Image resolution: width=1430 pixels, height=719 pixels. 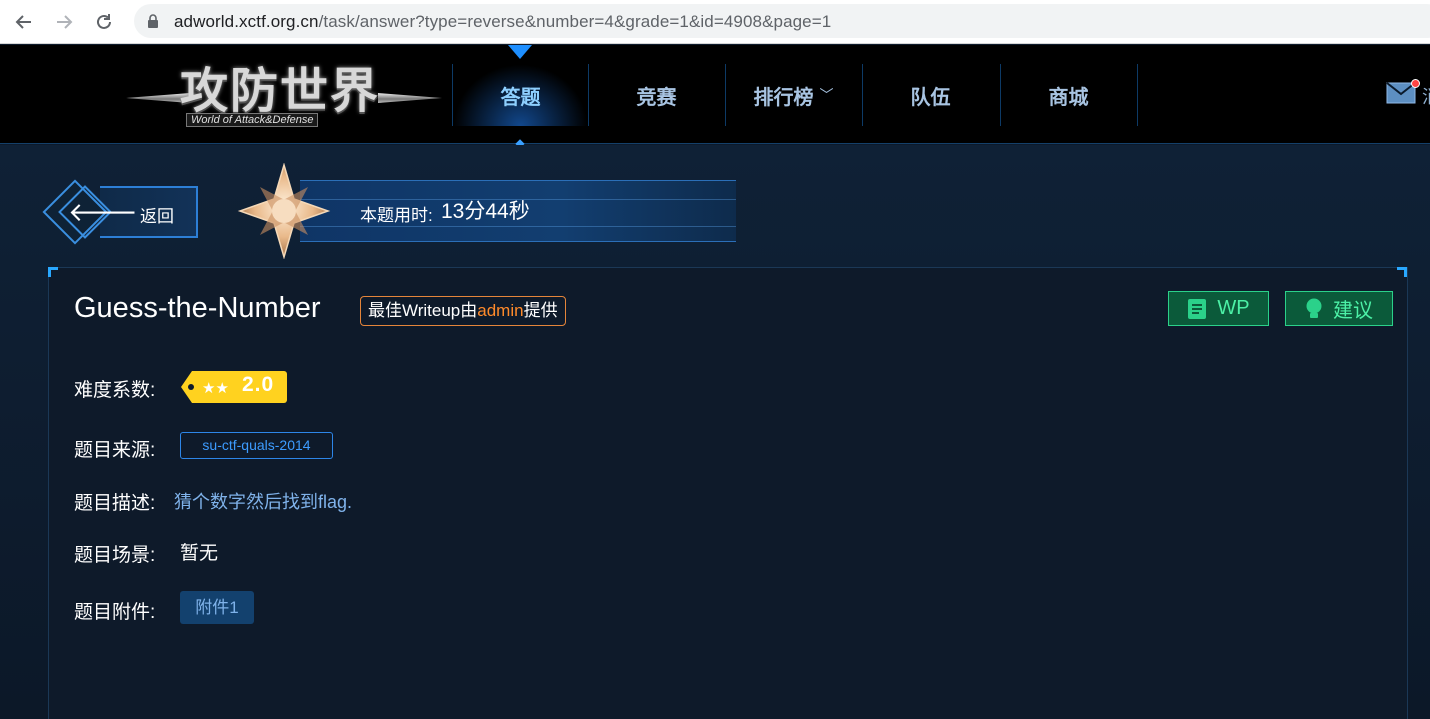 What do you see at coordinates (115, 612) in the screenshot?
I see `attachment-label: 题目附件:` at bounding box center [115, 612].